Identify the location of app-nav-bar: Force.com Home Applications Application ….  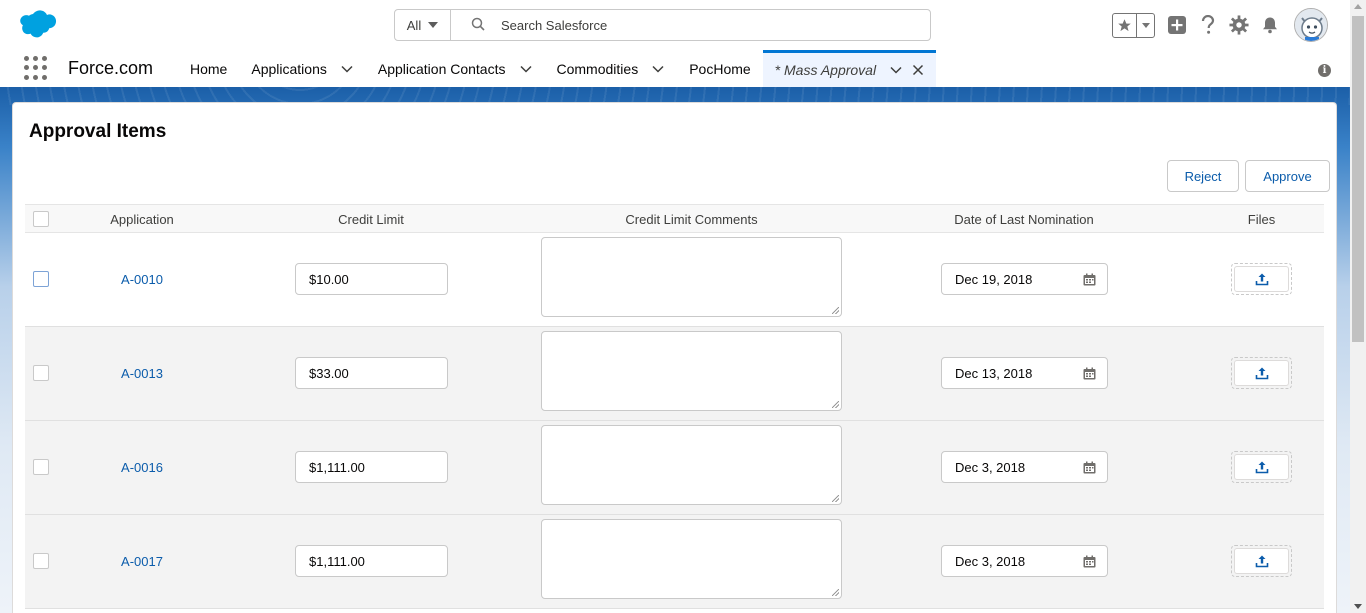
(675, 68).